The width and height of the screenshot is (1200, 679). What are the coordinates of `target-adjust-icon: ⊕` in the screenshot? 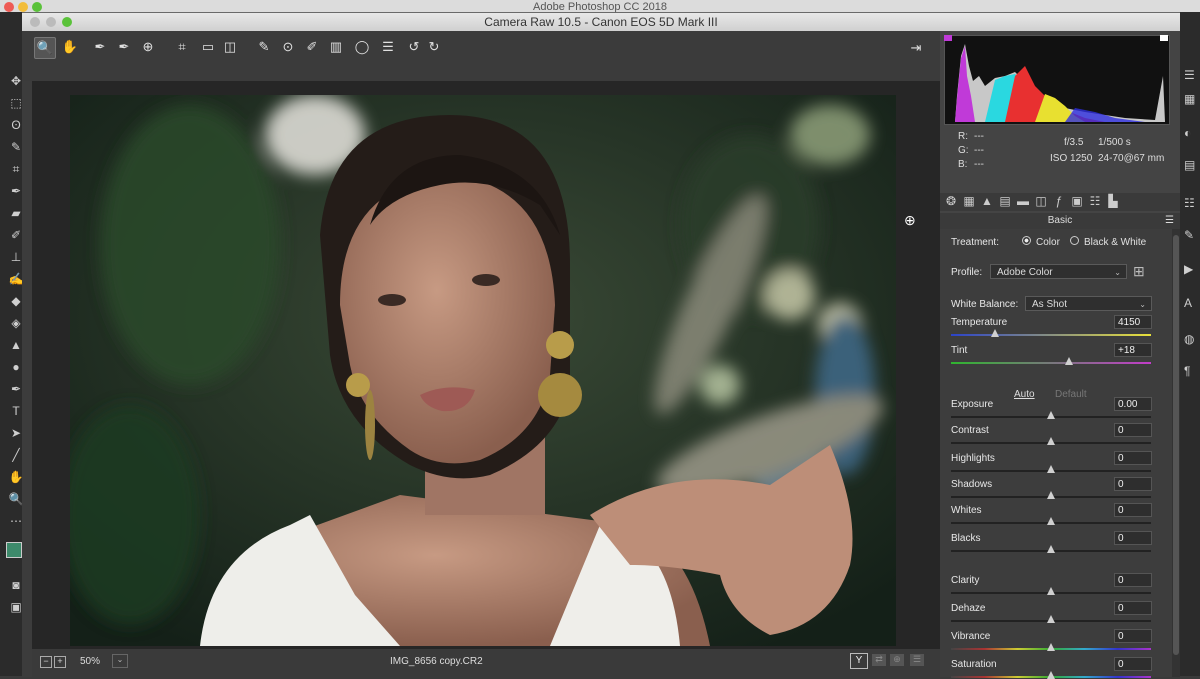 It's located at (148, 47).